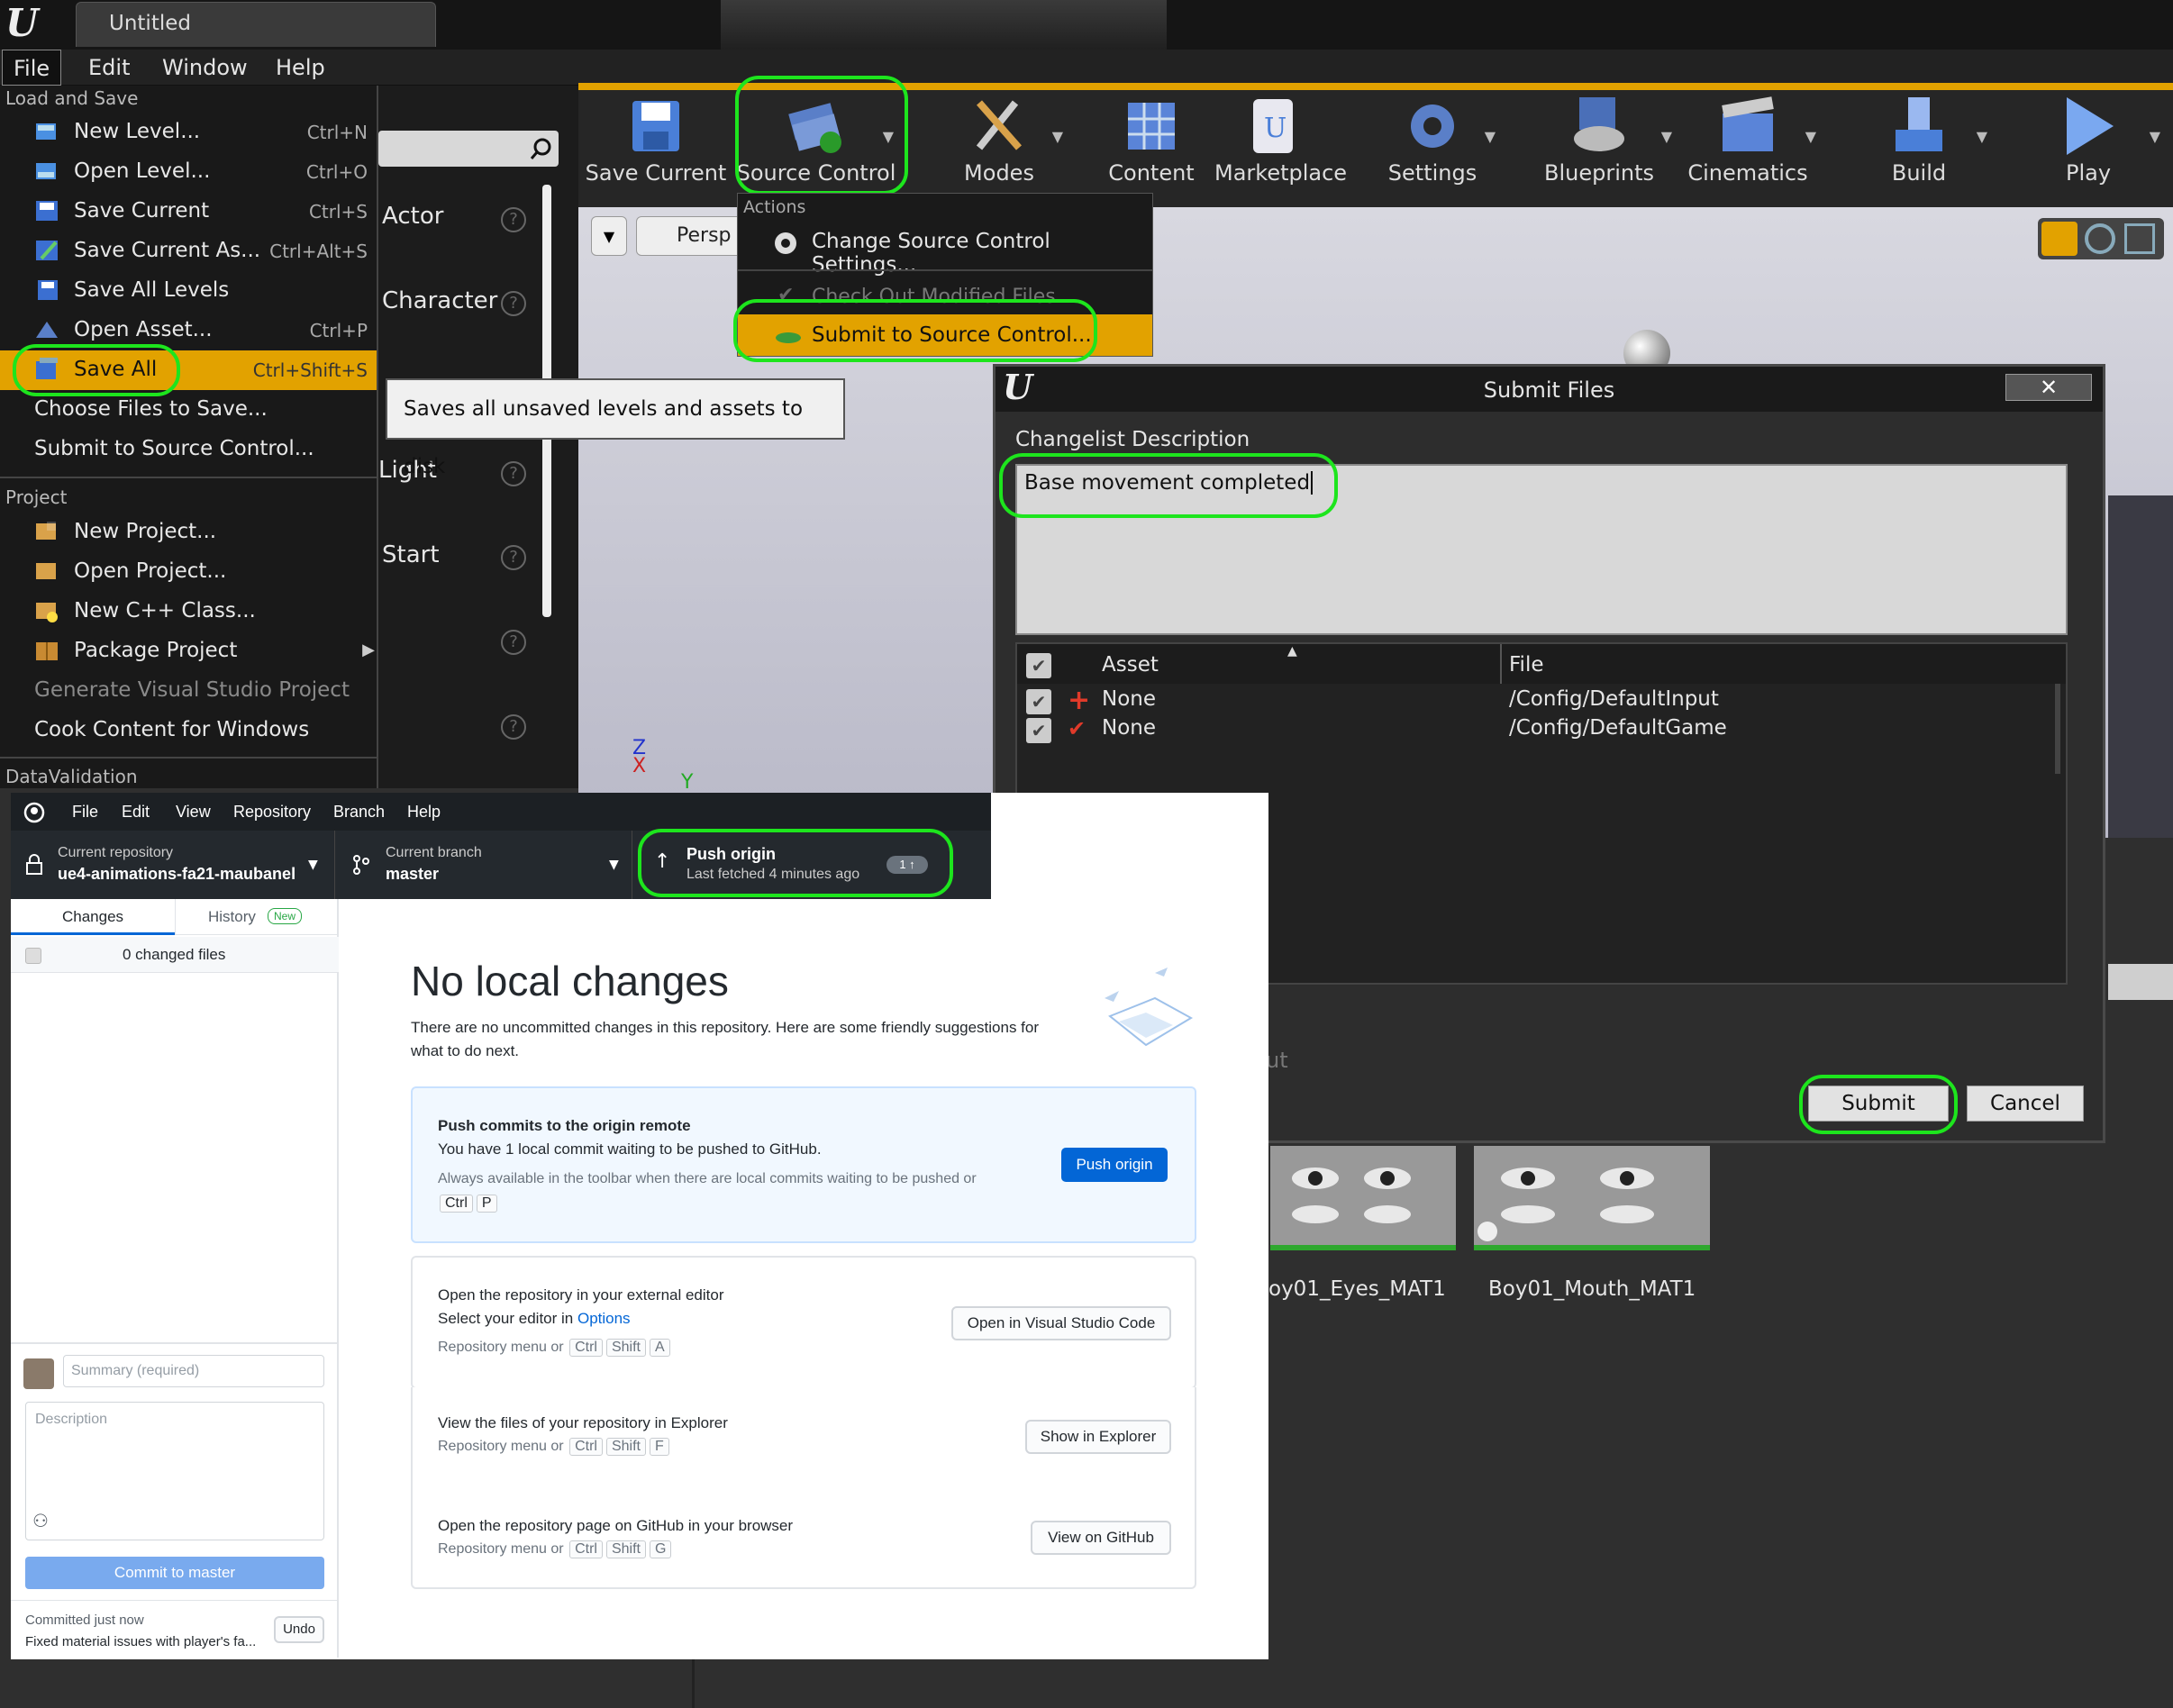 This screenshot has width=2173, height=1708. I want to click on gh-menu-edit: Edit, so click(136, 812).